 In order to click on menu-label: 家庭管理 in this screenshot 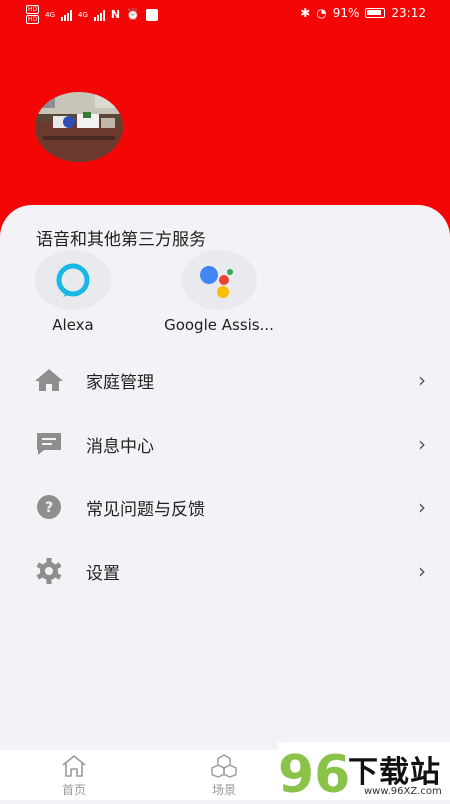, I will do `click(120, 383)`.